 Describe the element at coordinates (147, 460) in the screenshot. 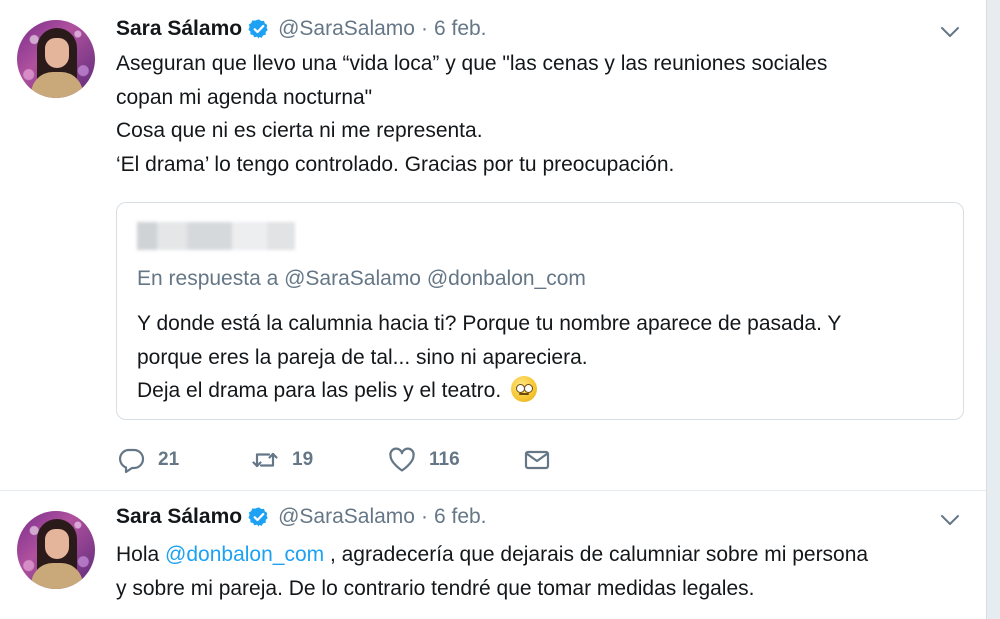

I see `reply-button: 21` at that location.